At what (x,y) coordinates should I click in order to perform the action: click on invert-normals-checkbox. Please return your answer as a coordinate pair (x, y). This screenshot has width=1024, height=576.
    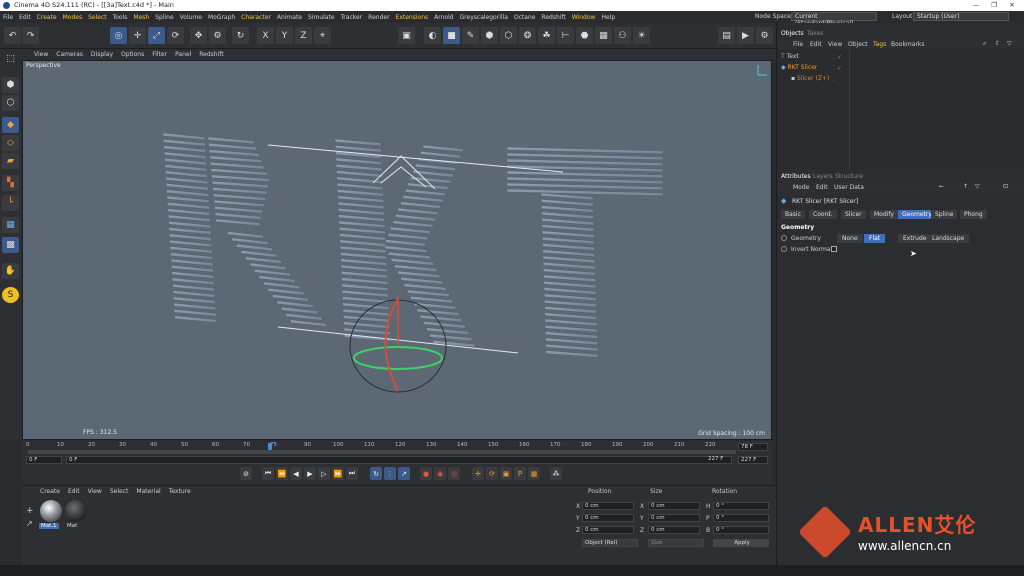
    Looking at the image, I should click on (834, 249).